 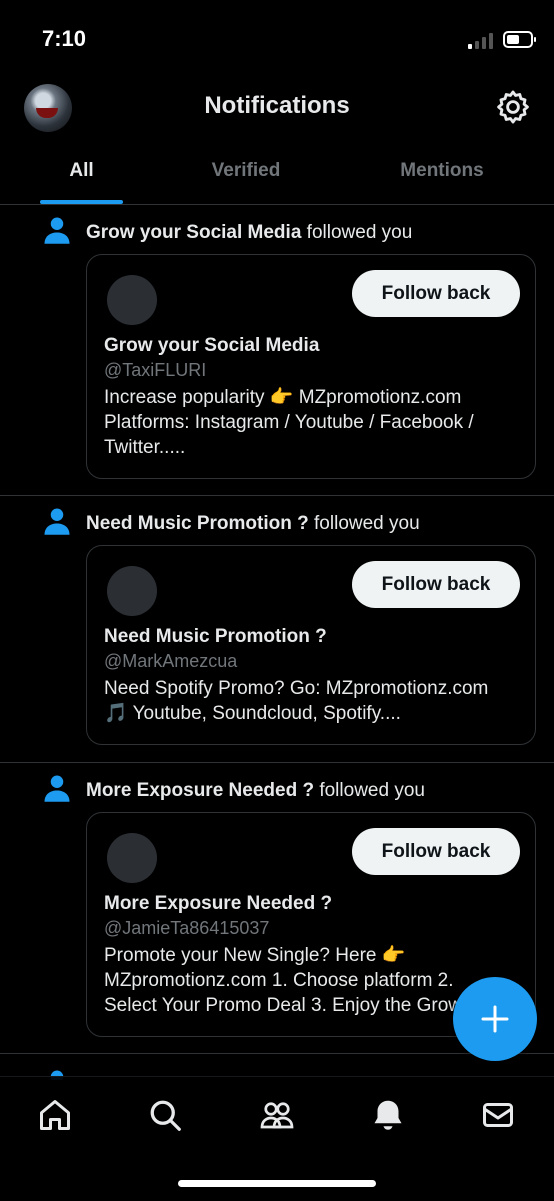 I want to click on home-icon, so click(x=55, y=1115).